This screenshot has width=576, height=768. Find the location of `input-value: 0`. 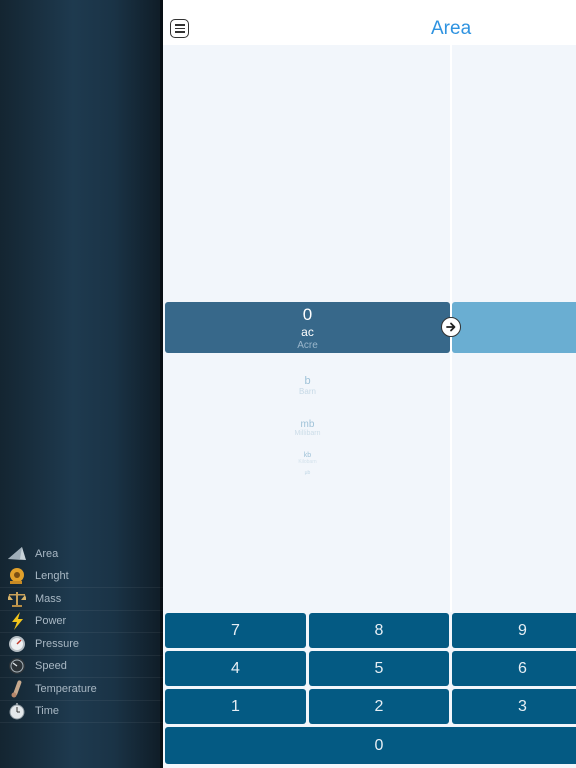

input-value: 0 is located at coordinates (307, 314).